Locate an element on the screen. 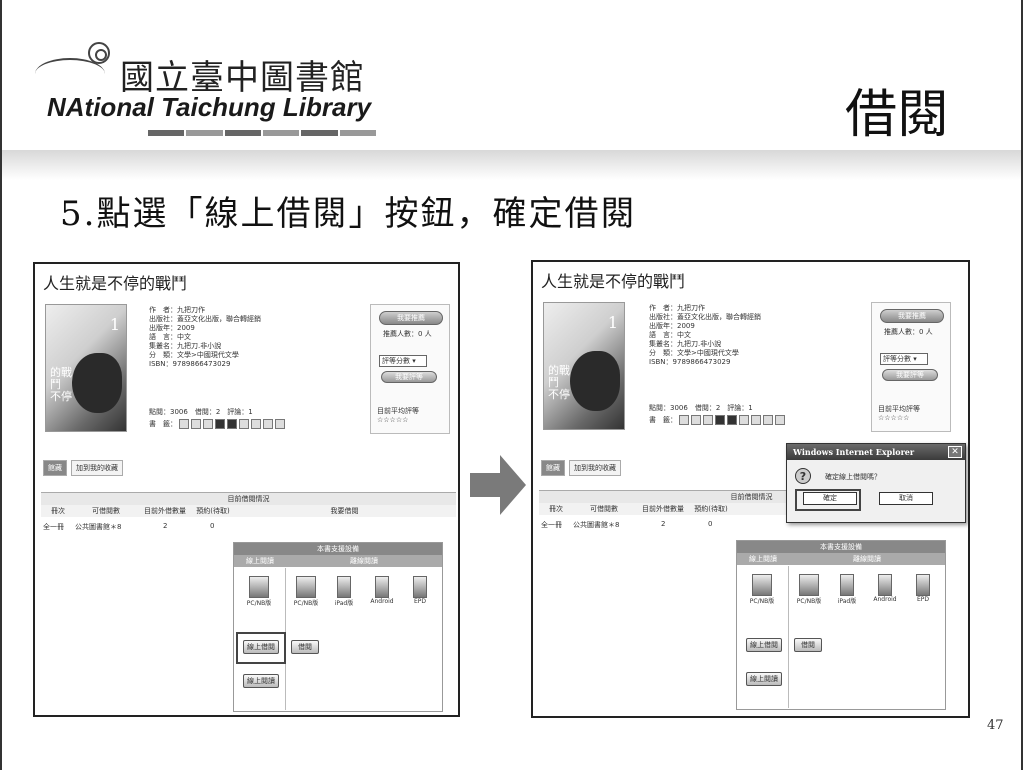 The image size is (1023, 770). logo-bar is located at coordinates (263, 133).